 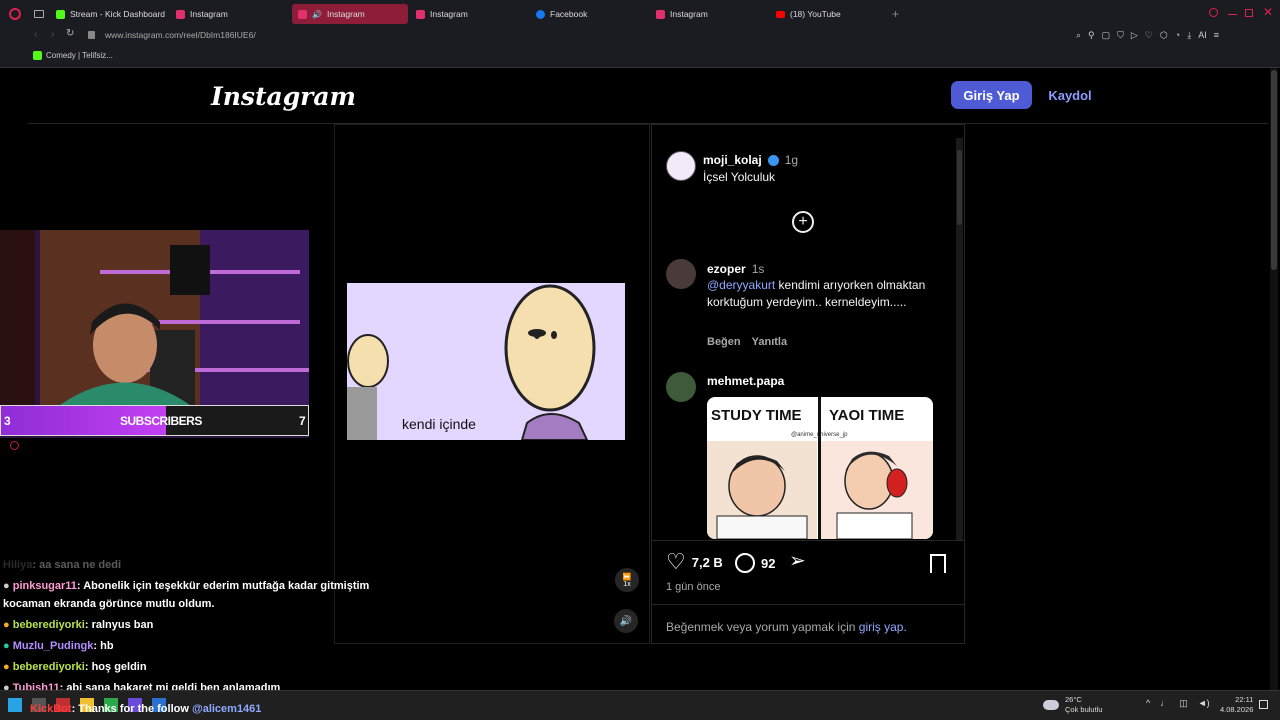 I want to click on chat-message: ● beberediyorki: ralnyus ban, so click(x=78, y=625).